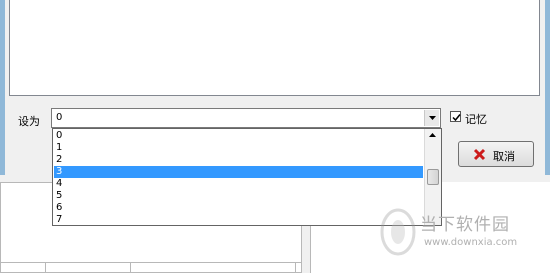 This screenshot has height=273, width=550. I want to click on dropdown-option: 6, so click(238, 208).